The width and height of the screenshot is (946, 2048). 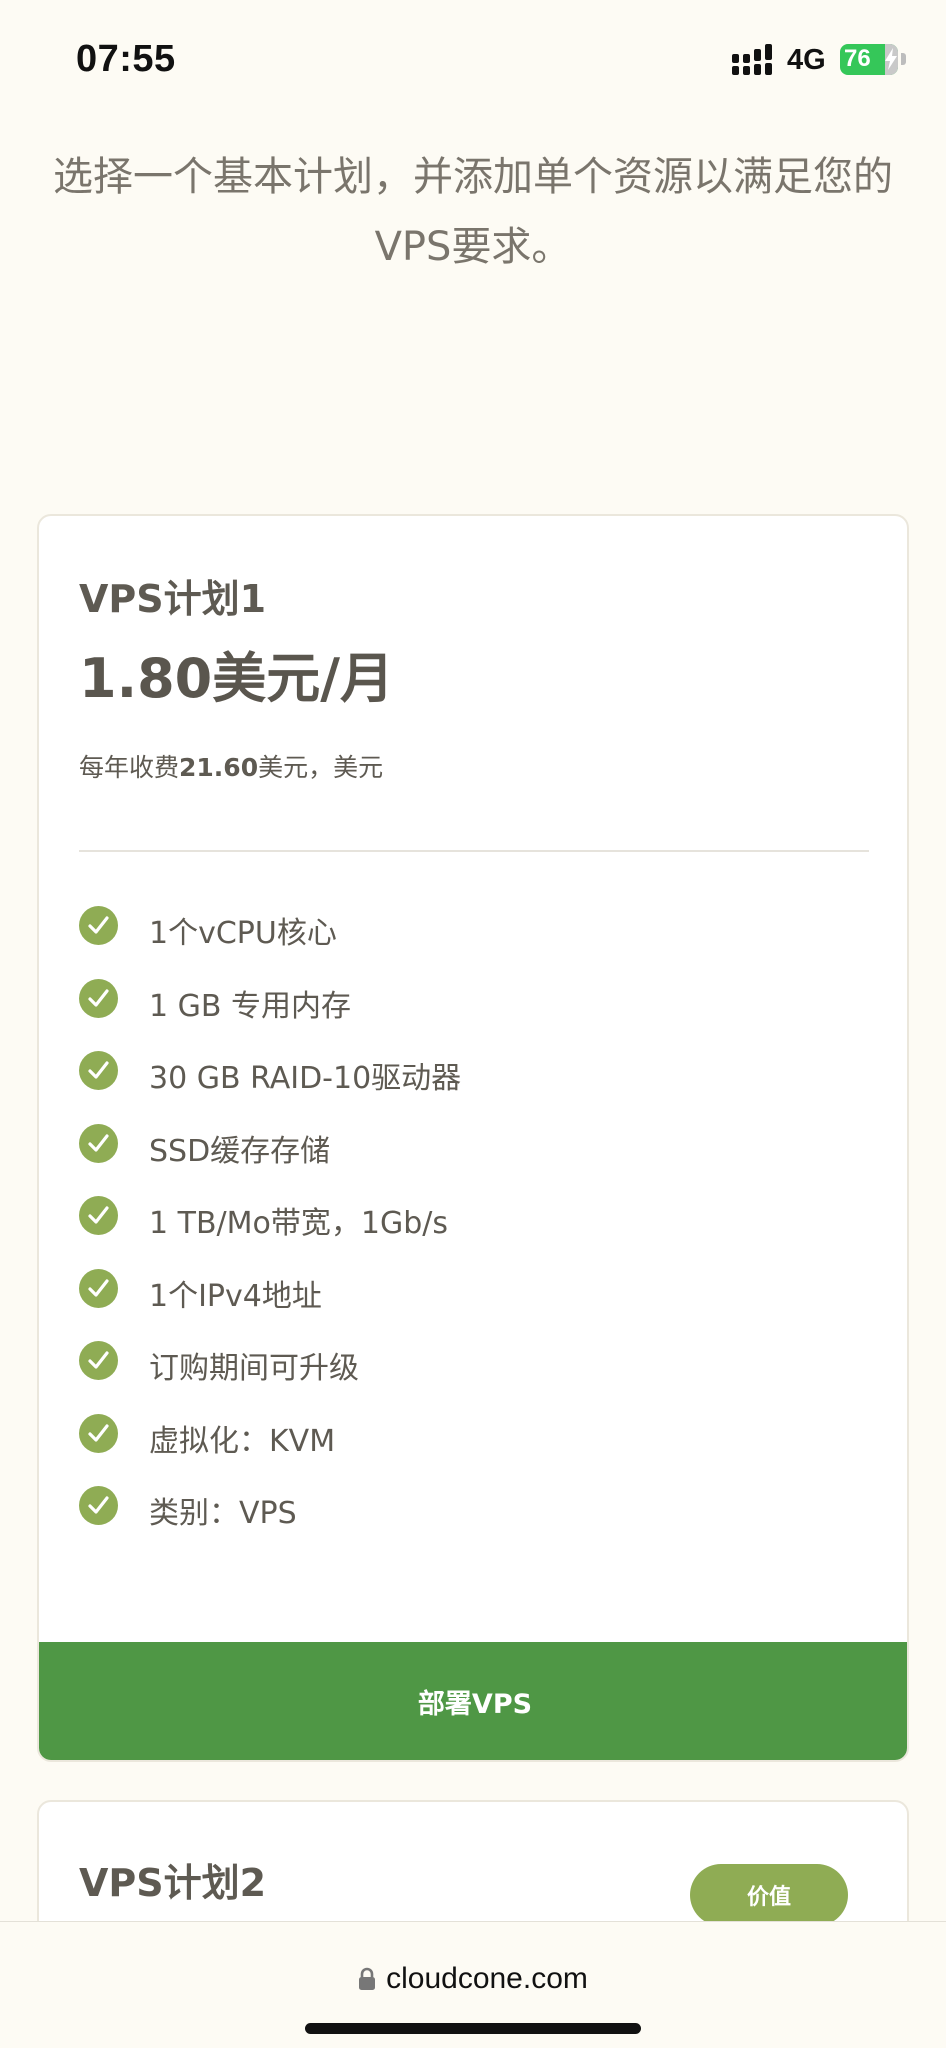 I want to click on feature-item: 订购期间可升级, so click(x=474, y=1377).